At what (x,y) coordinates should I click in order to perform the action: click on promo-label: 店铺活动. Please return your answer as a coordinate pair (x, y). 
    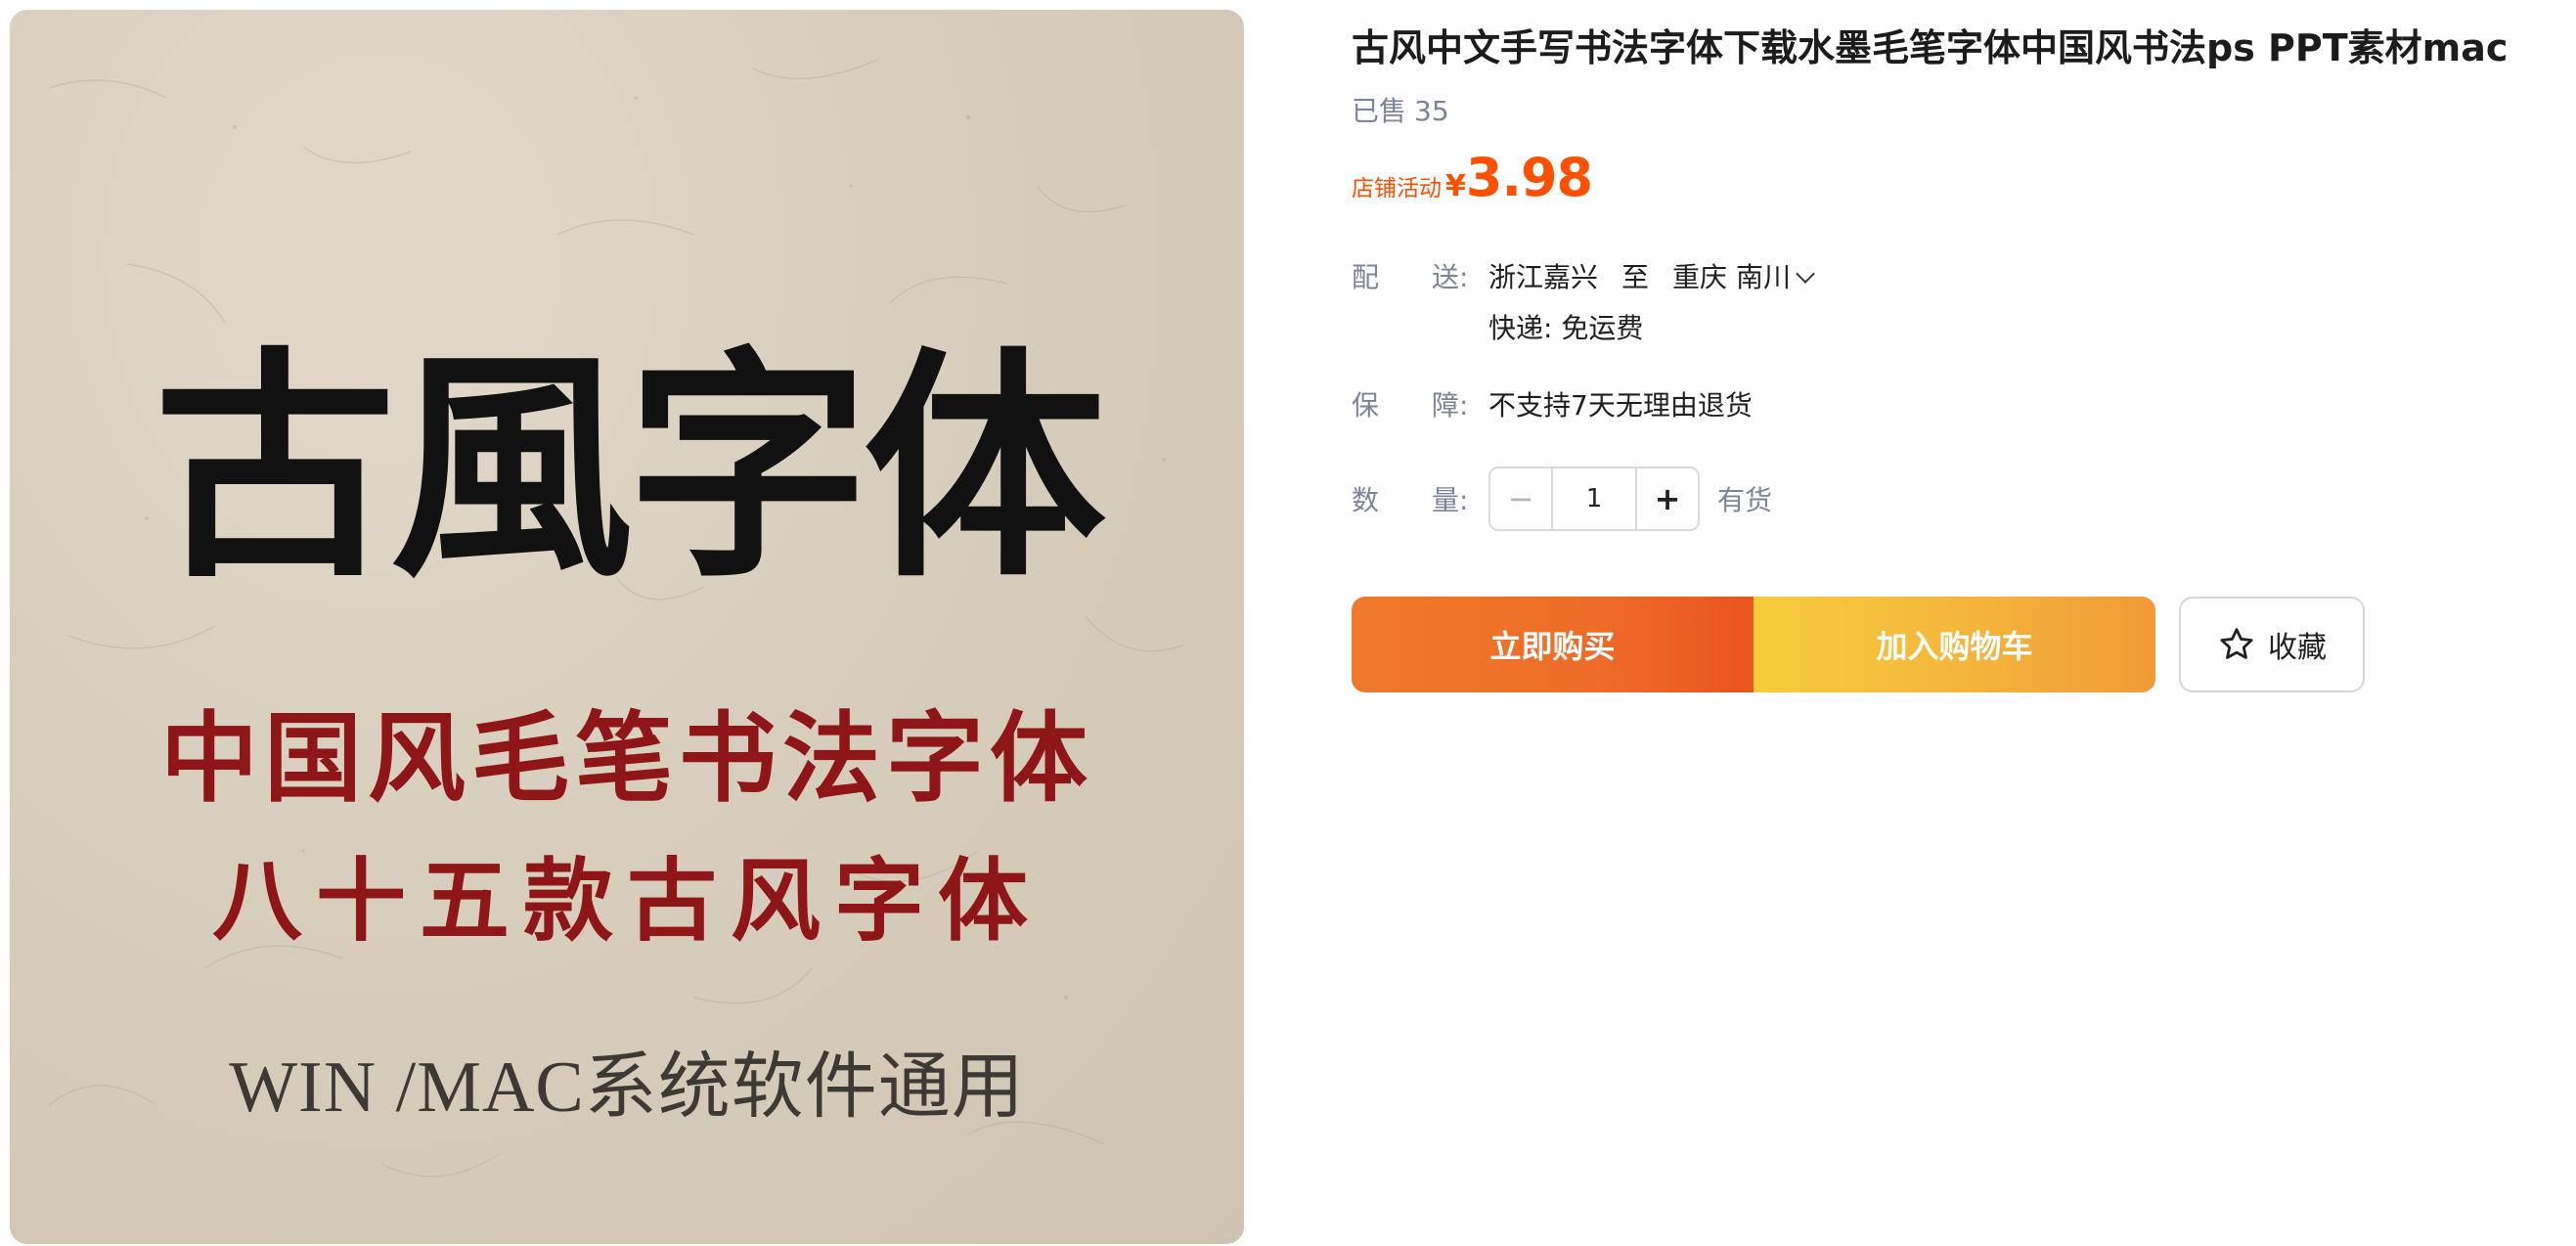
    Looking at the image, I should click on (1397, 188).